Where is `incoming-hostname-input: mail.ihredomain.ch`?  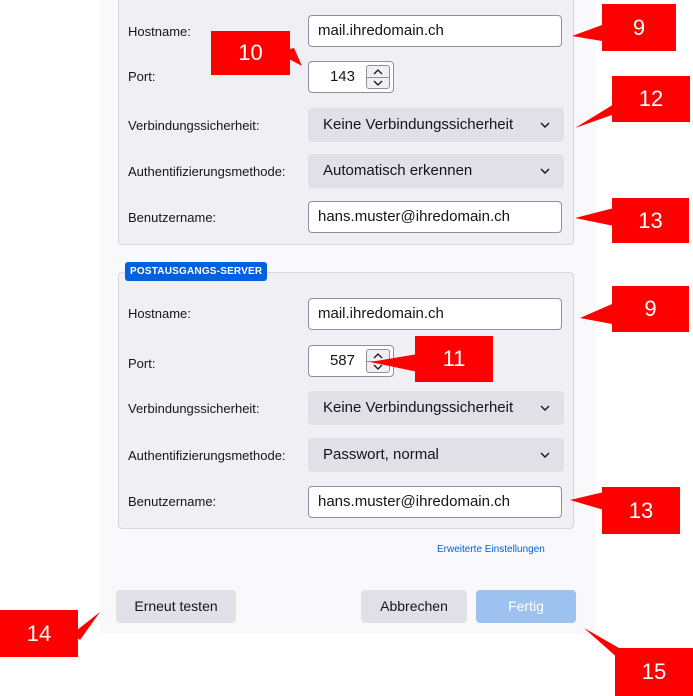
incoming-hostname-input: mail.ihredomain.ch is located at coordinates (435, 31).